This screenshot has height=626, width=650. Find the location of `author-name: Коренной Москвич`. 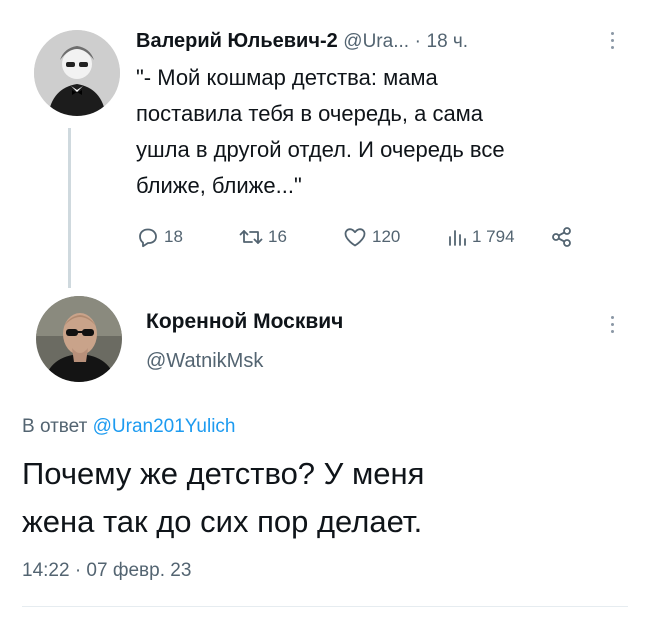

author-name: Коренной Москвич is located at coordinates (244, 322).